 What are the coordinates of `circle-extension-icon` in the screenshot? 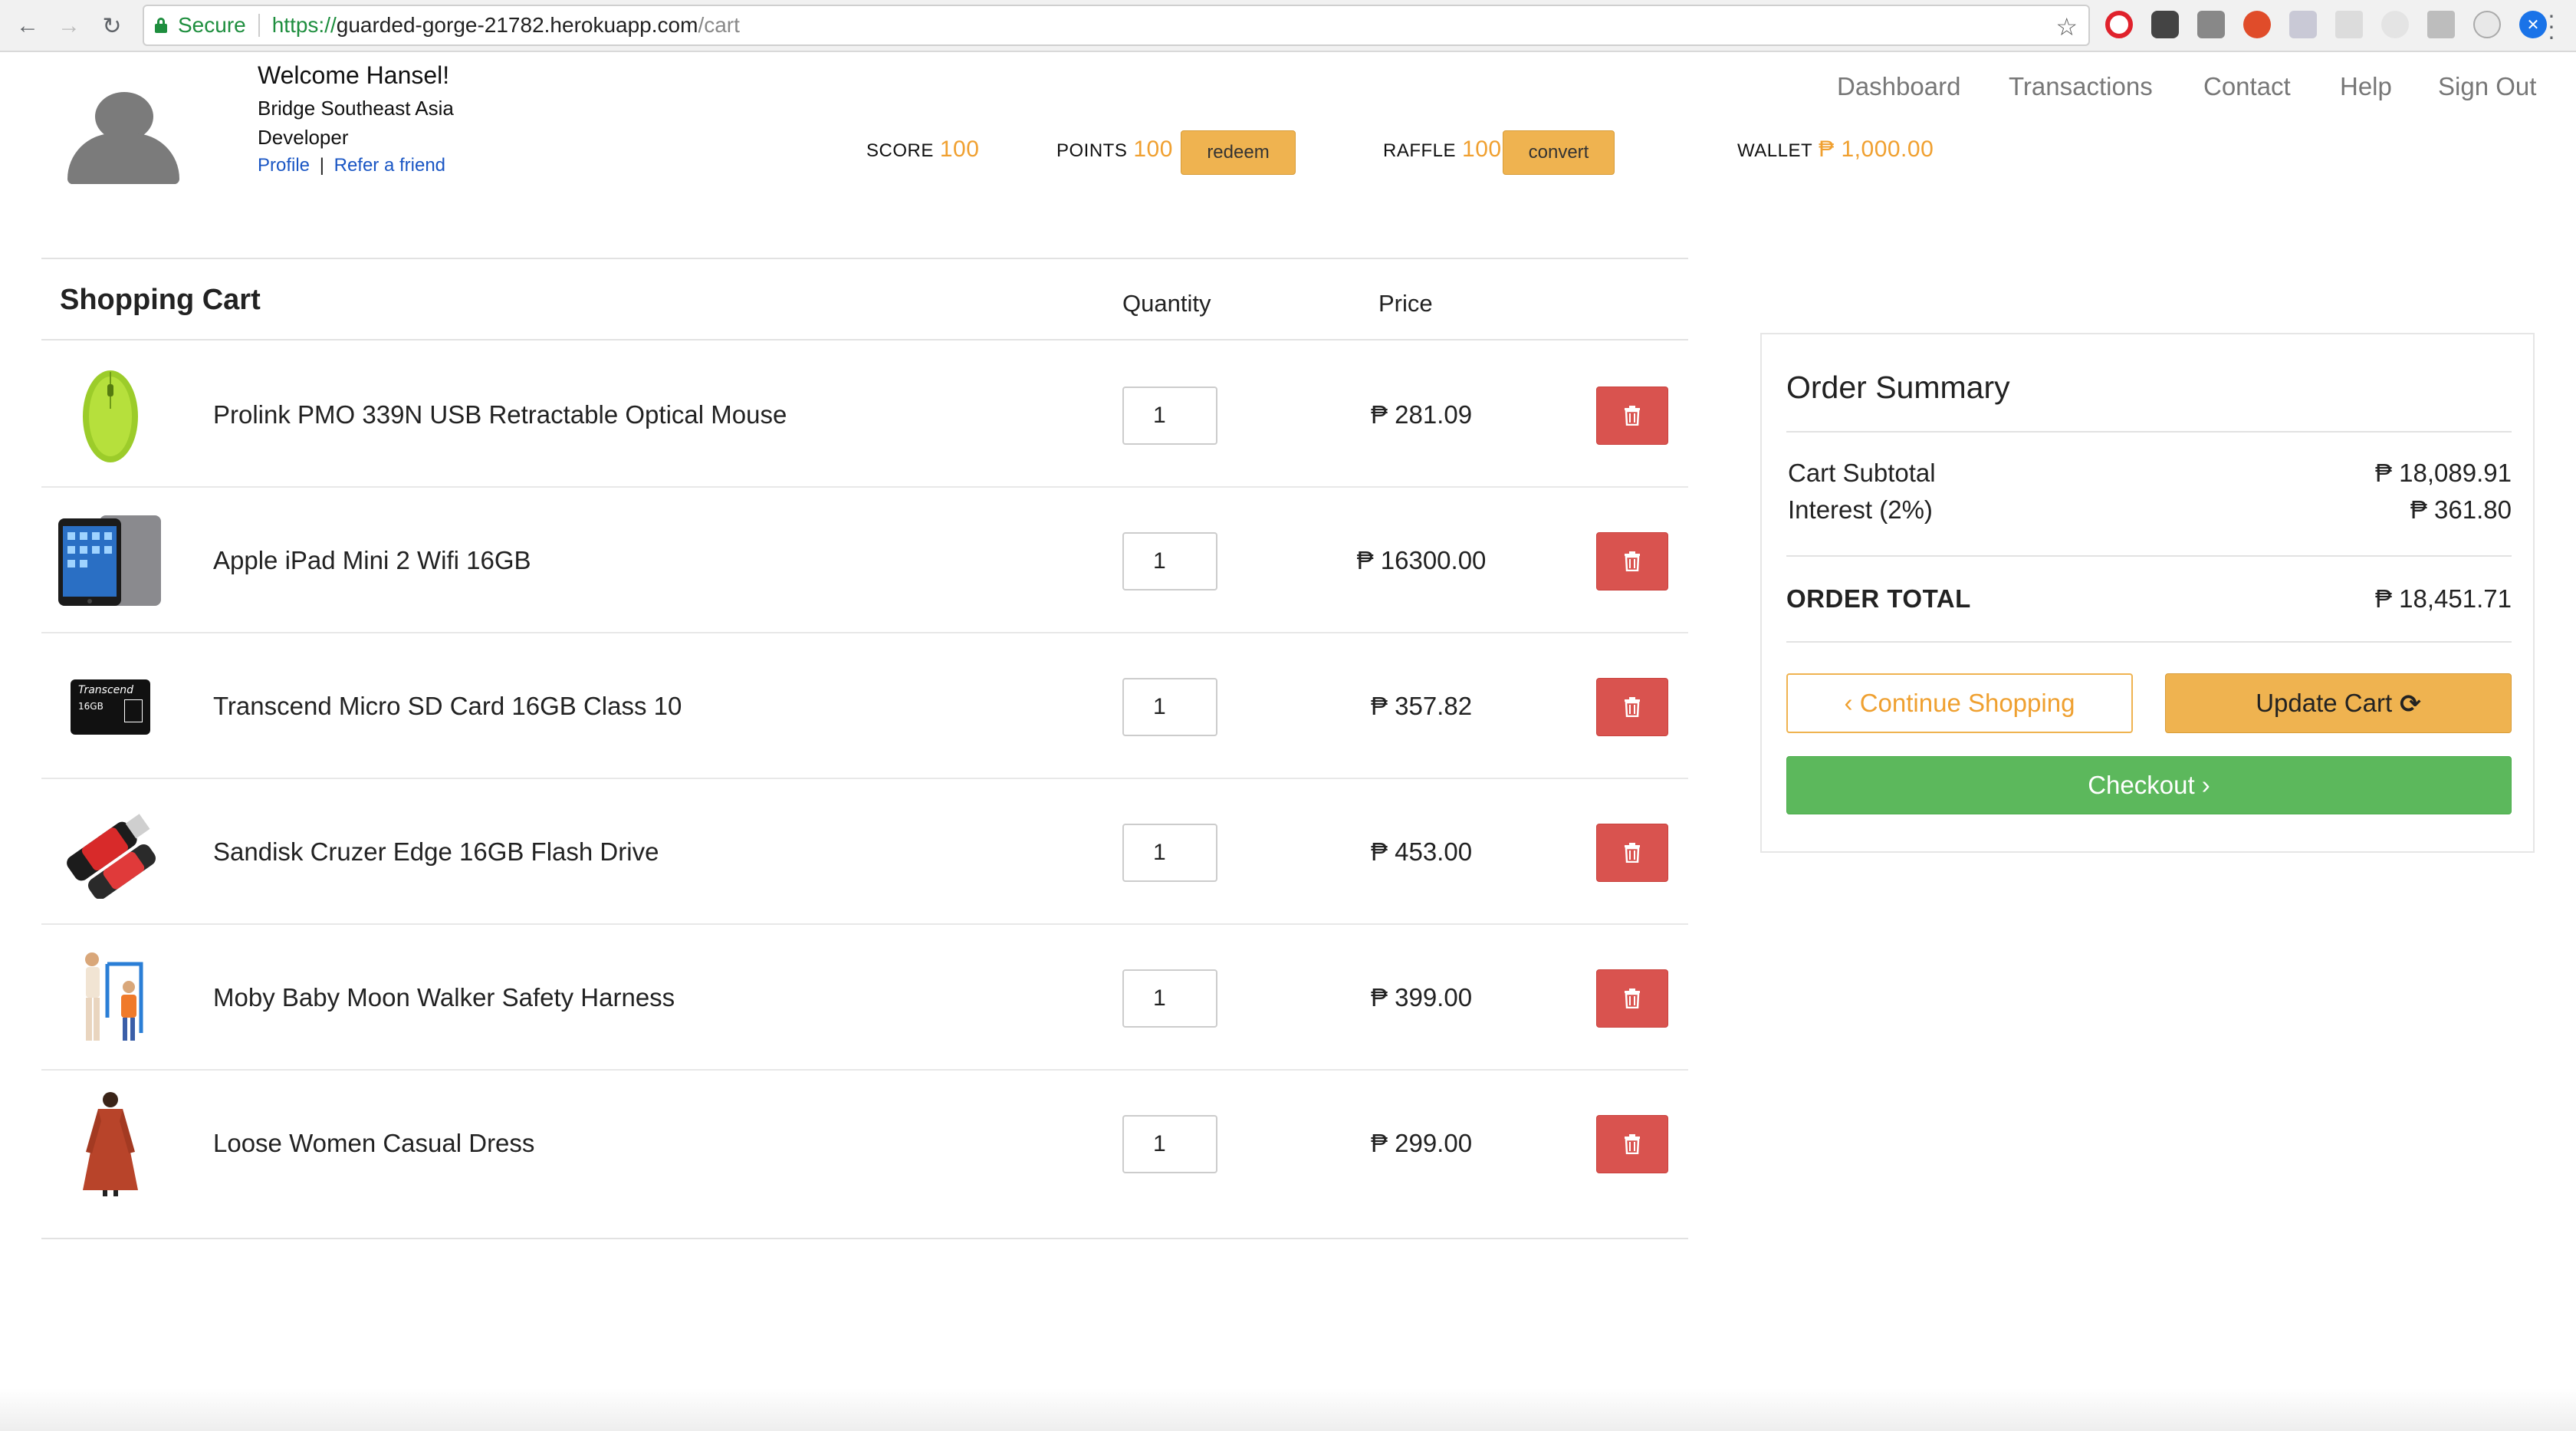 It's located at (2395, 24).